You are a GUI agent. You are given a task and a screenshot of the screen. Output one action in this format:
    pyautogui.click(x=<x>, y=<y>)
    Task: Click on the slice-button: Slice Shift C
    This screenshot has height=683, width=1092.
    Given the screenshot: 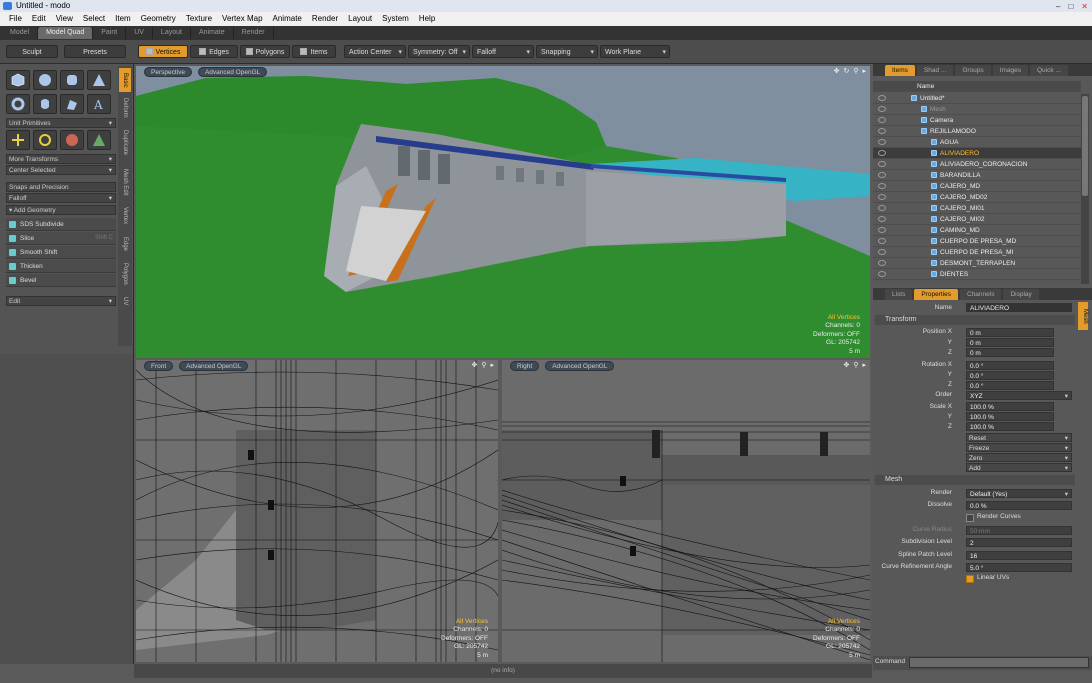 What is the action you would take?
    pyautogui.click(x=61, y=238)
    